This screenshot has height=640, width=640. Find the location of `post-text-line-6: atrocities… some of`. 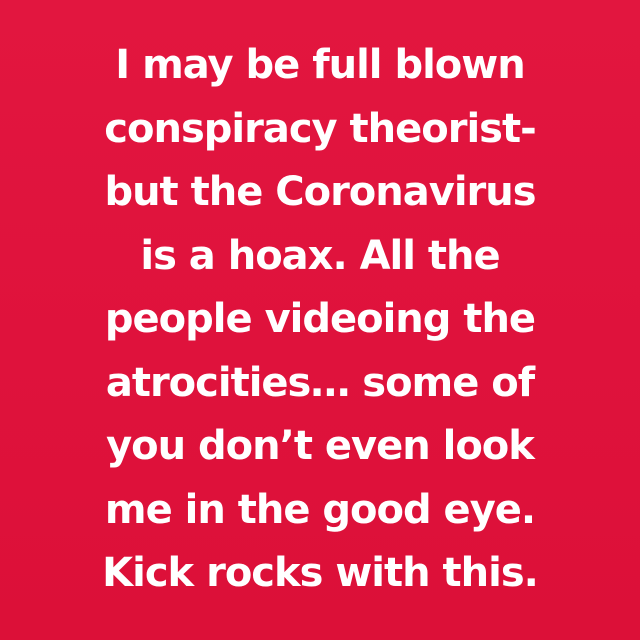

post-text-line-6: atrocities… some of is located at coordinates (320, 382).